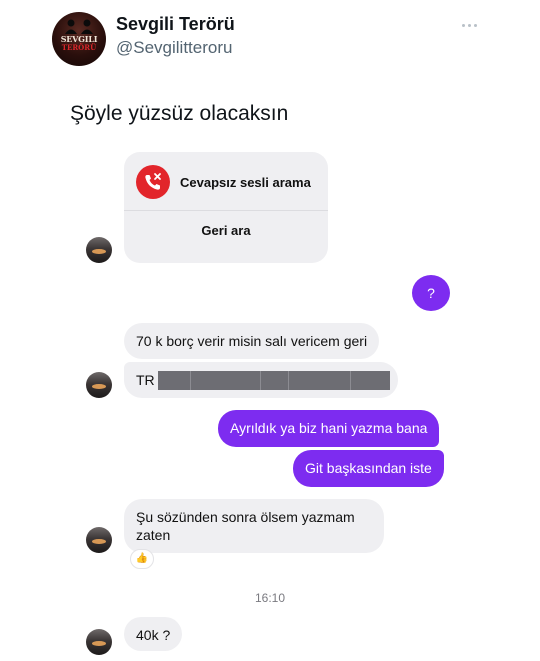 The height and width of the screenshot is (661, 540). I want to click on message-incoming: 70 k borç verir misin salı vericem geri, so click(252, 341).